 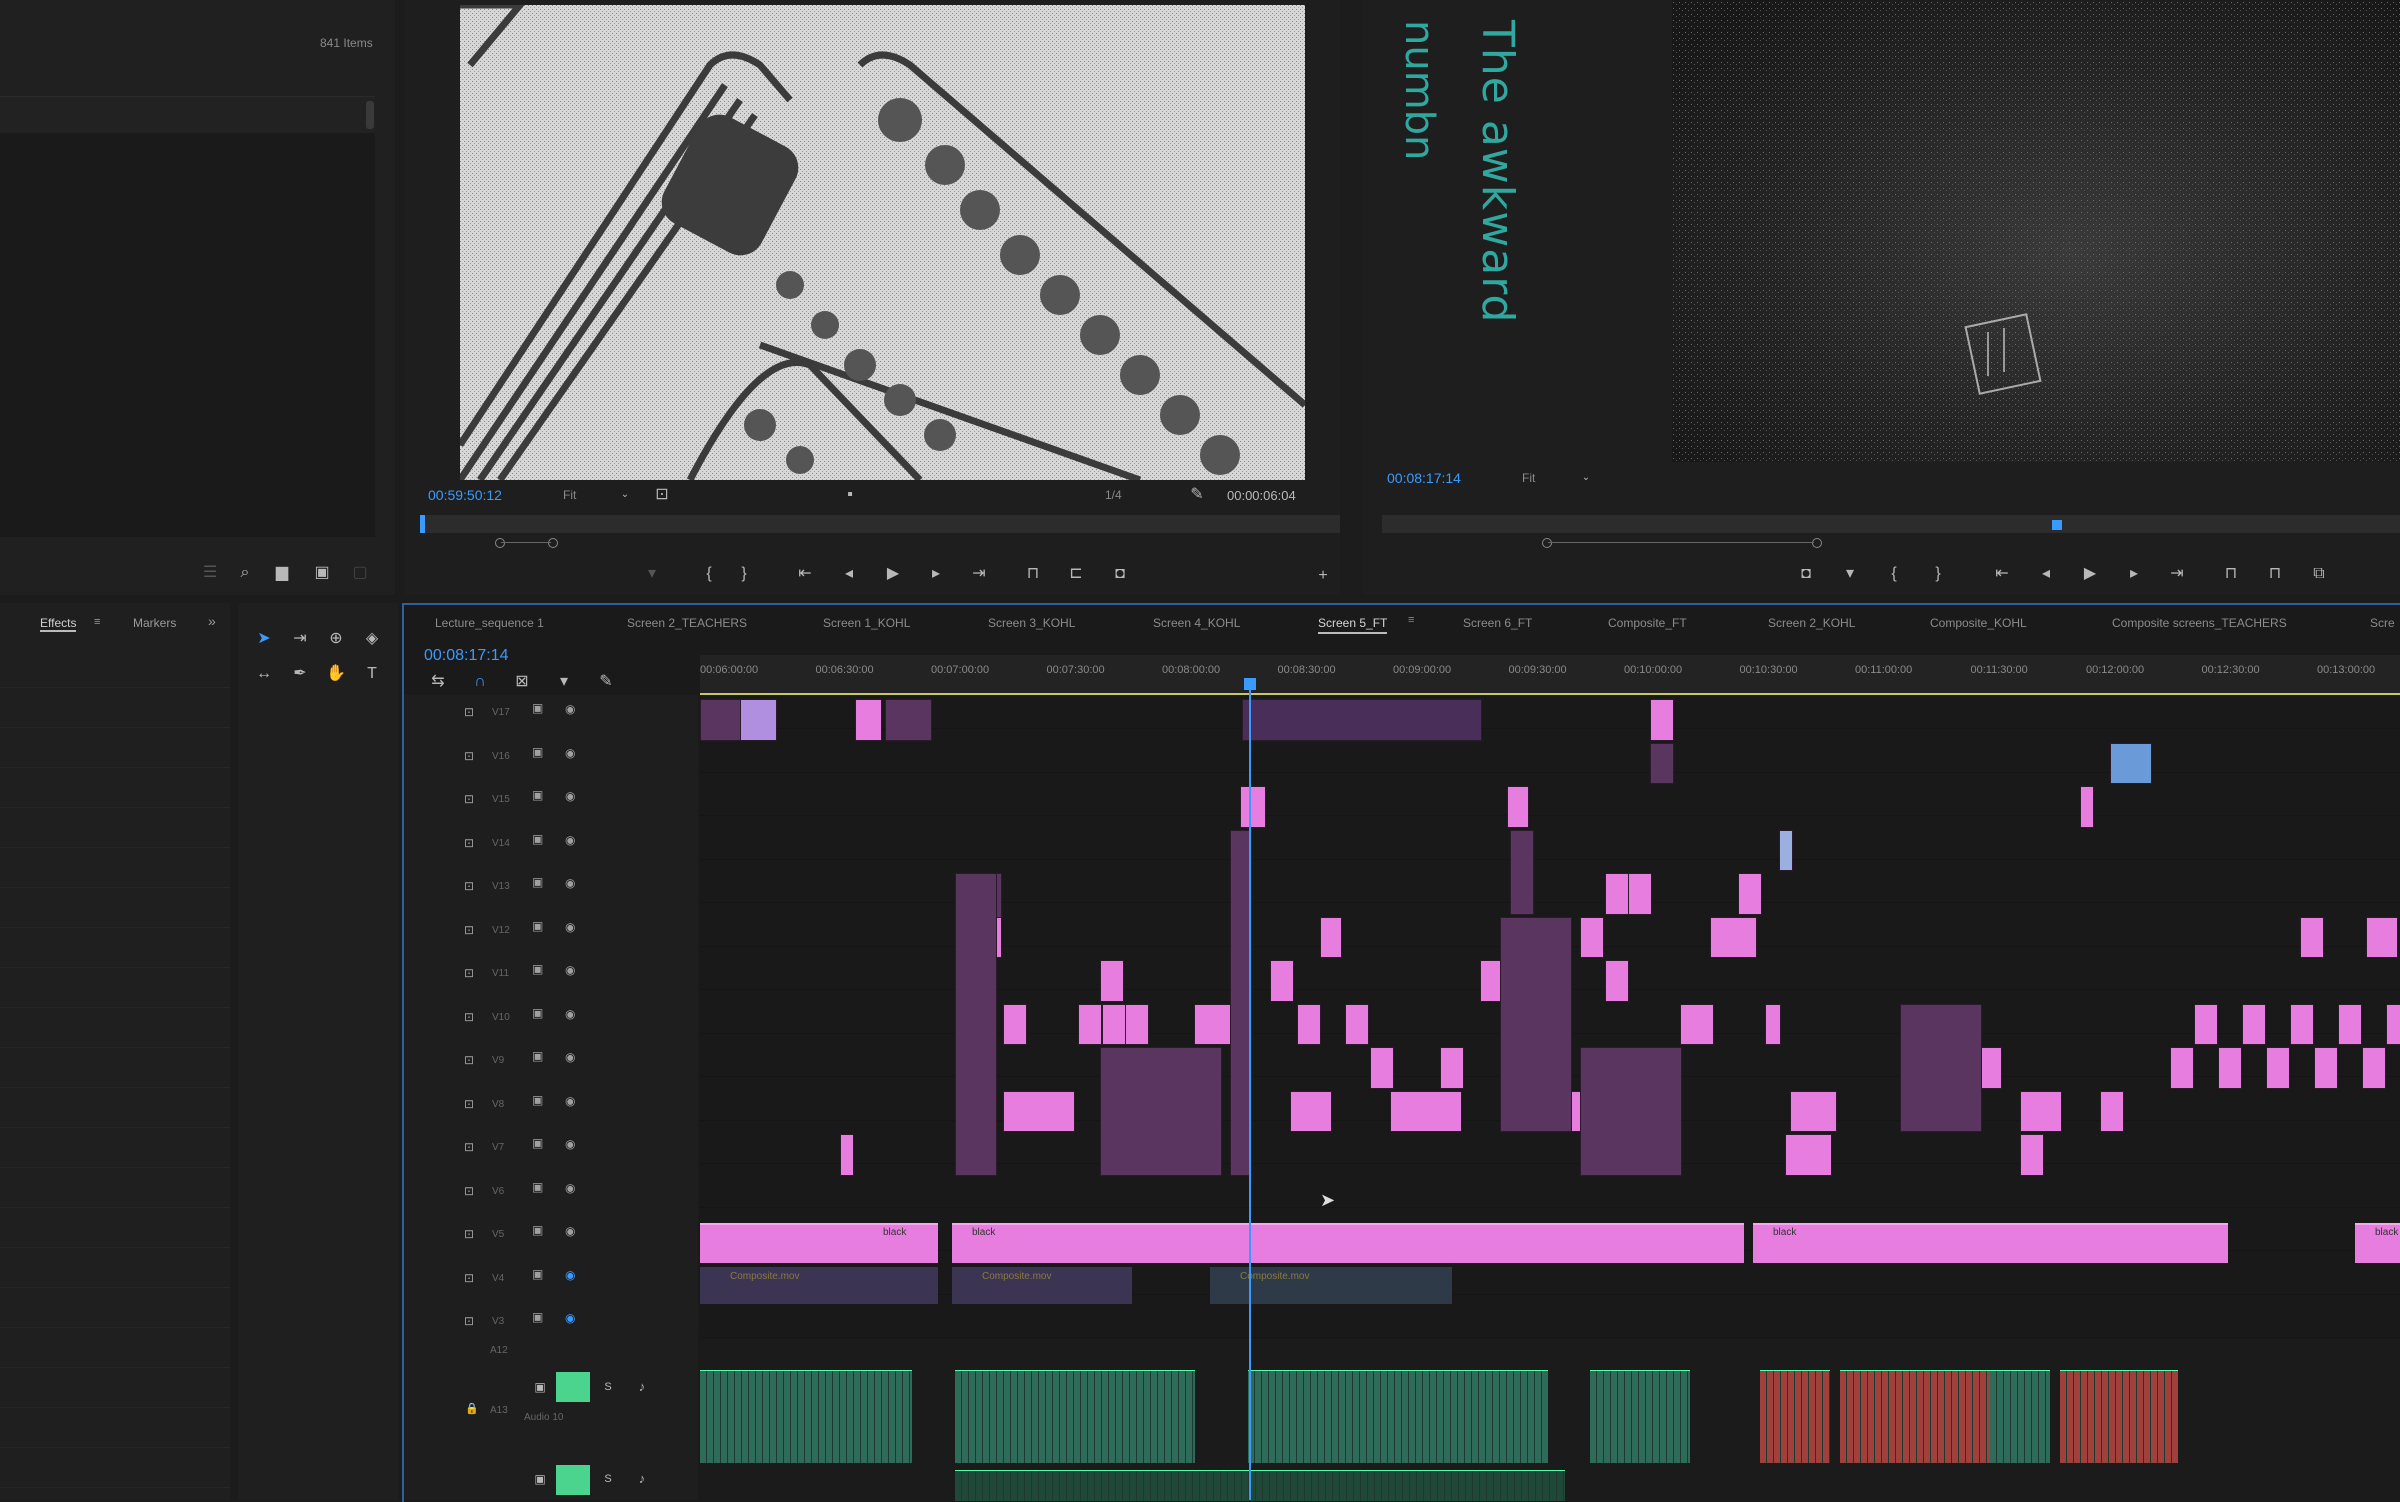 What do you see at coordinates (687, 623) in the screenshot?
I see `tab-sequence-2: Screen 2_TEACHERS` at bounding box center [687, 623].